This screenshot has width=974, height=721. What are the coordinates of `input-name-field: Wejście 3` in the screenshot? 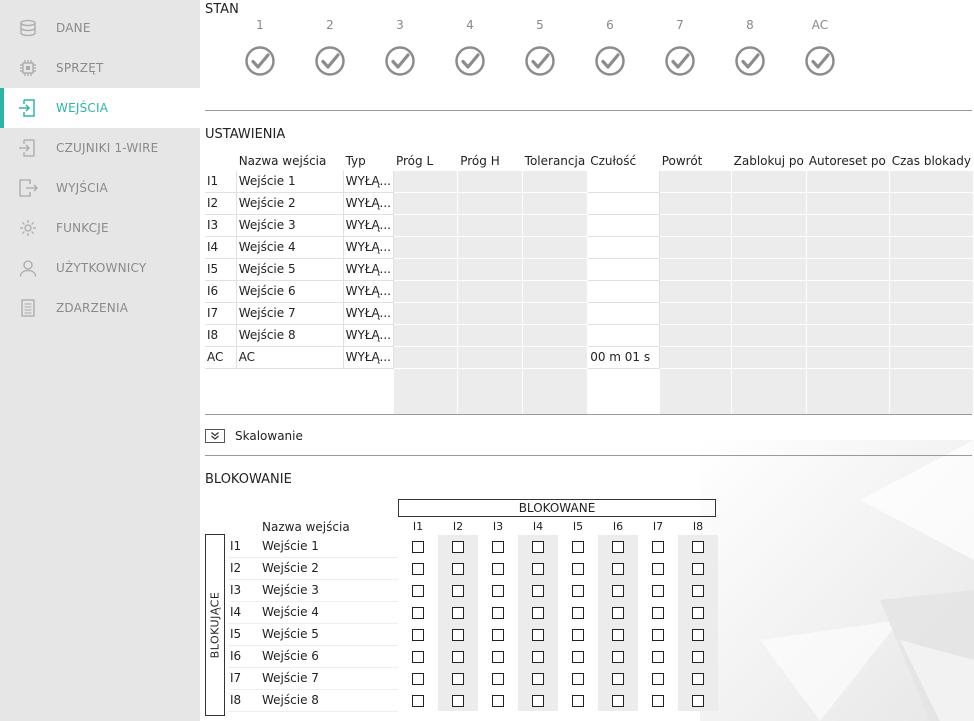 It's located at (290, 225).